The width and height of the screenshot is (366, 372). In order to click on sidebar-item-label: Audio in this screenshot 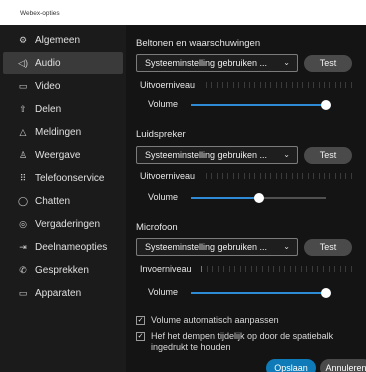, I will do `click(48, 63)`.